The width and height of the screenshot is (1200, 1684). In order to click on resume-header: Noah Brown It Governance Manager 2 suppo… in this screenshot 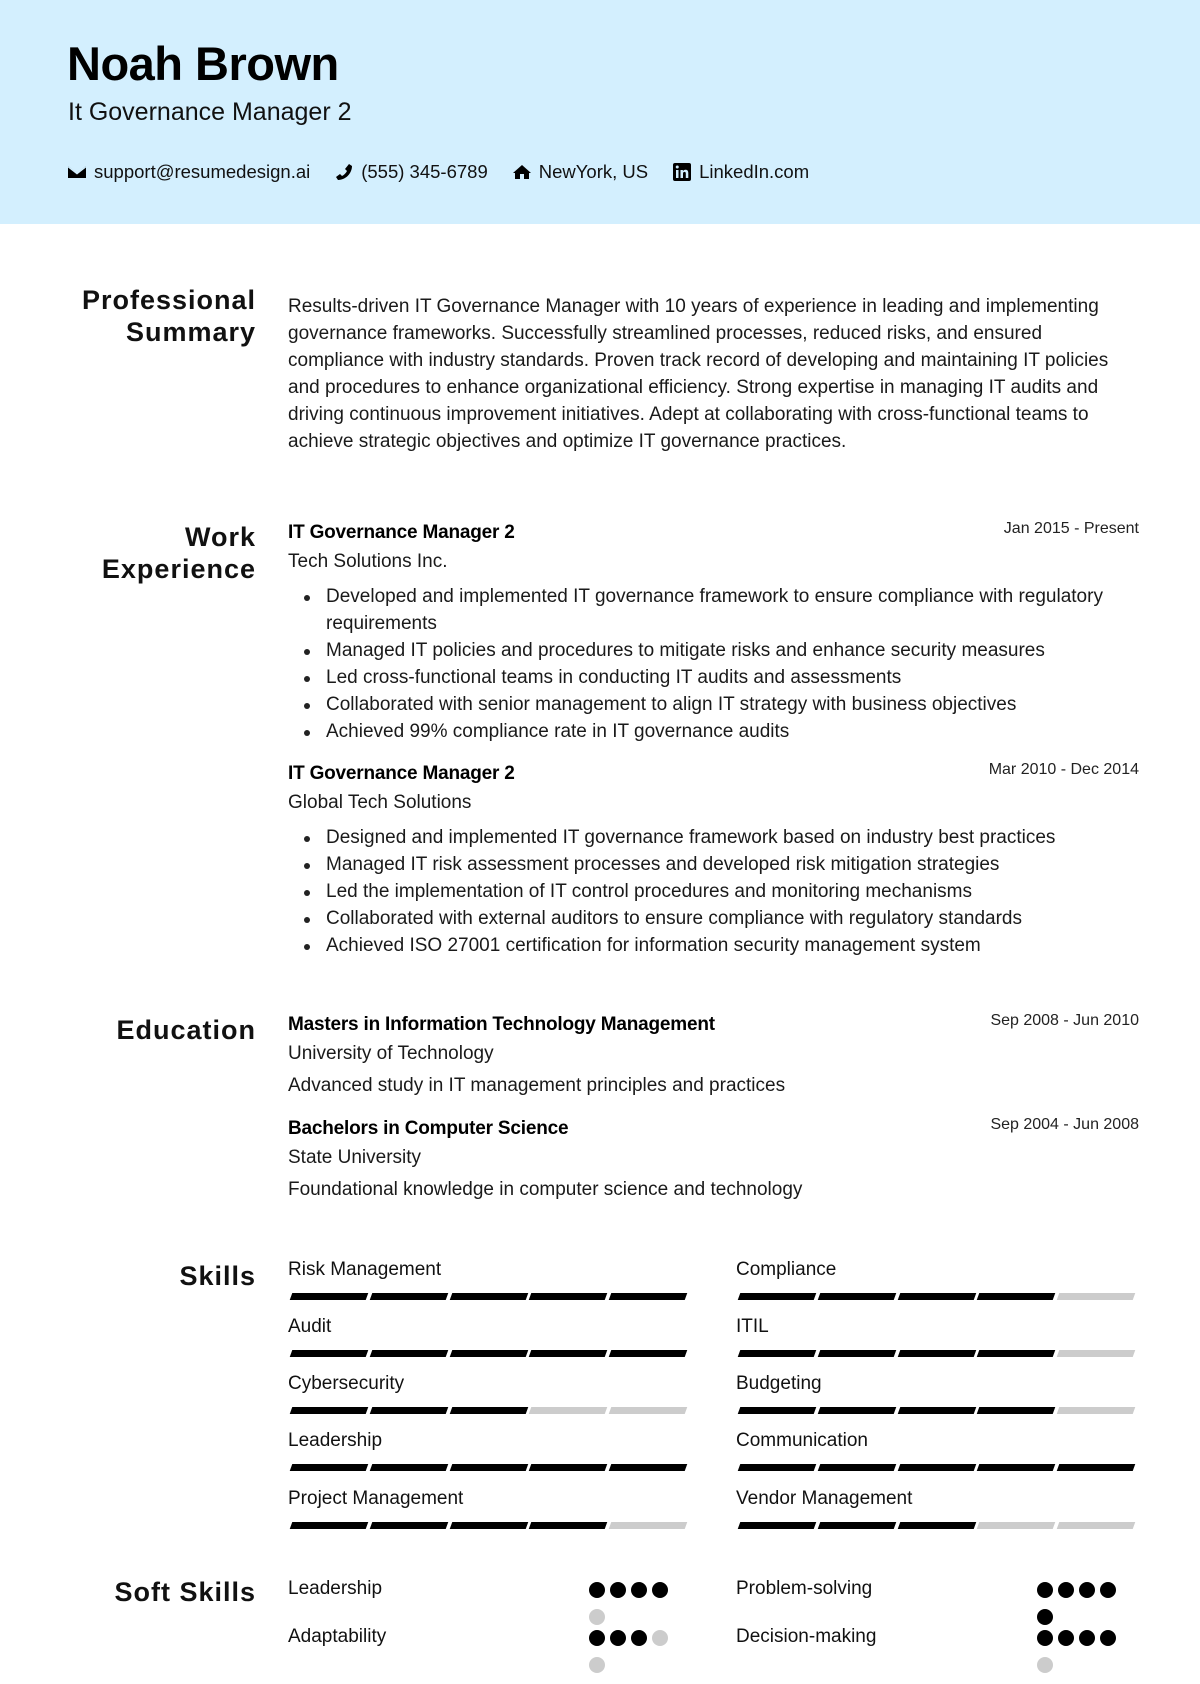, I will do `click(600, 112)`.